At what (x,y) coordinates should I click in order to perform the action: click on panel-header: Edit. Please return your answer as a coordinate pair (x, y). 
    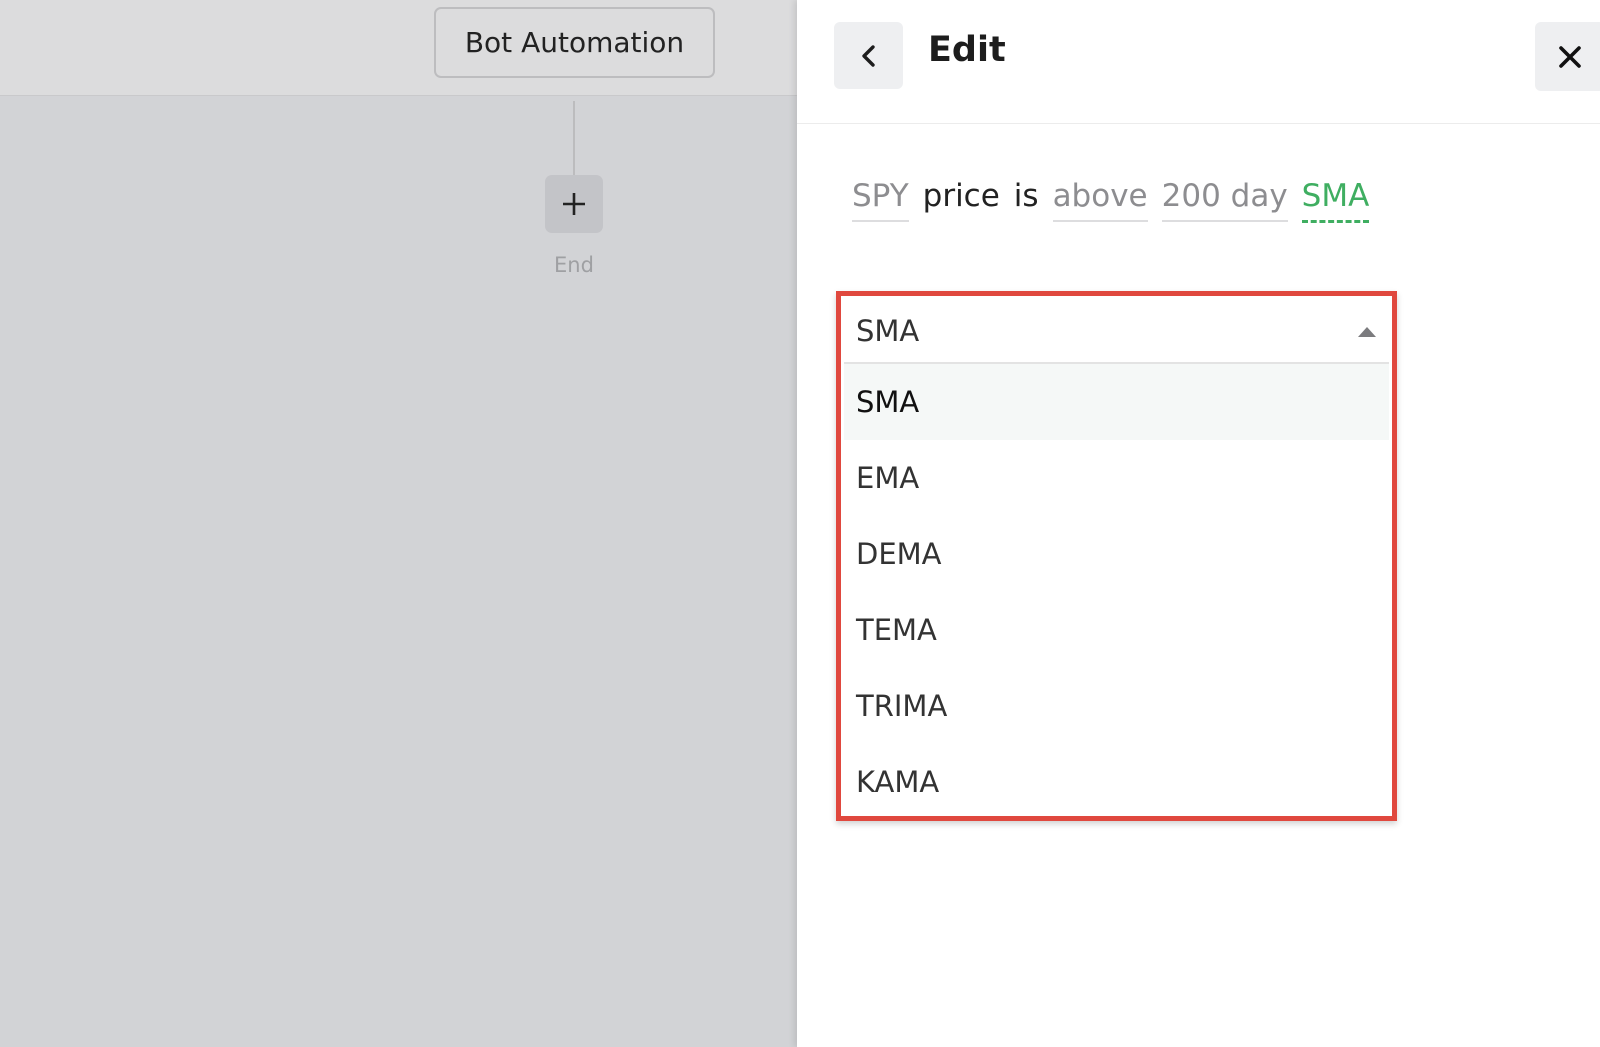
    Looking at the image, I should click on (1198, 62).